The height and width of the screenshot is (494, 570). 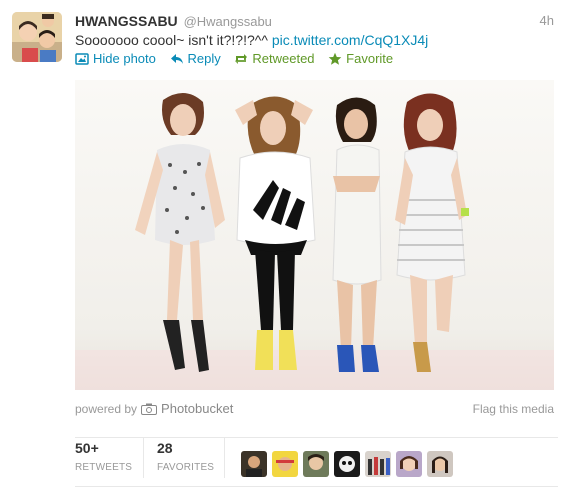 I want to click on hide-photo-label: Hide photo, so click(x=124, y=58).